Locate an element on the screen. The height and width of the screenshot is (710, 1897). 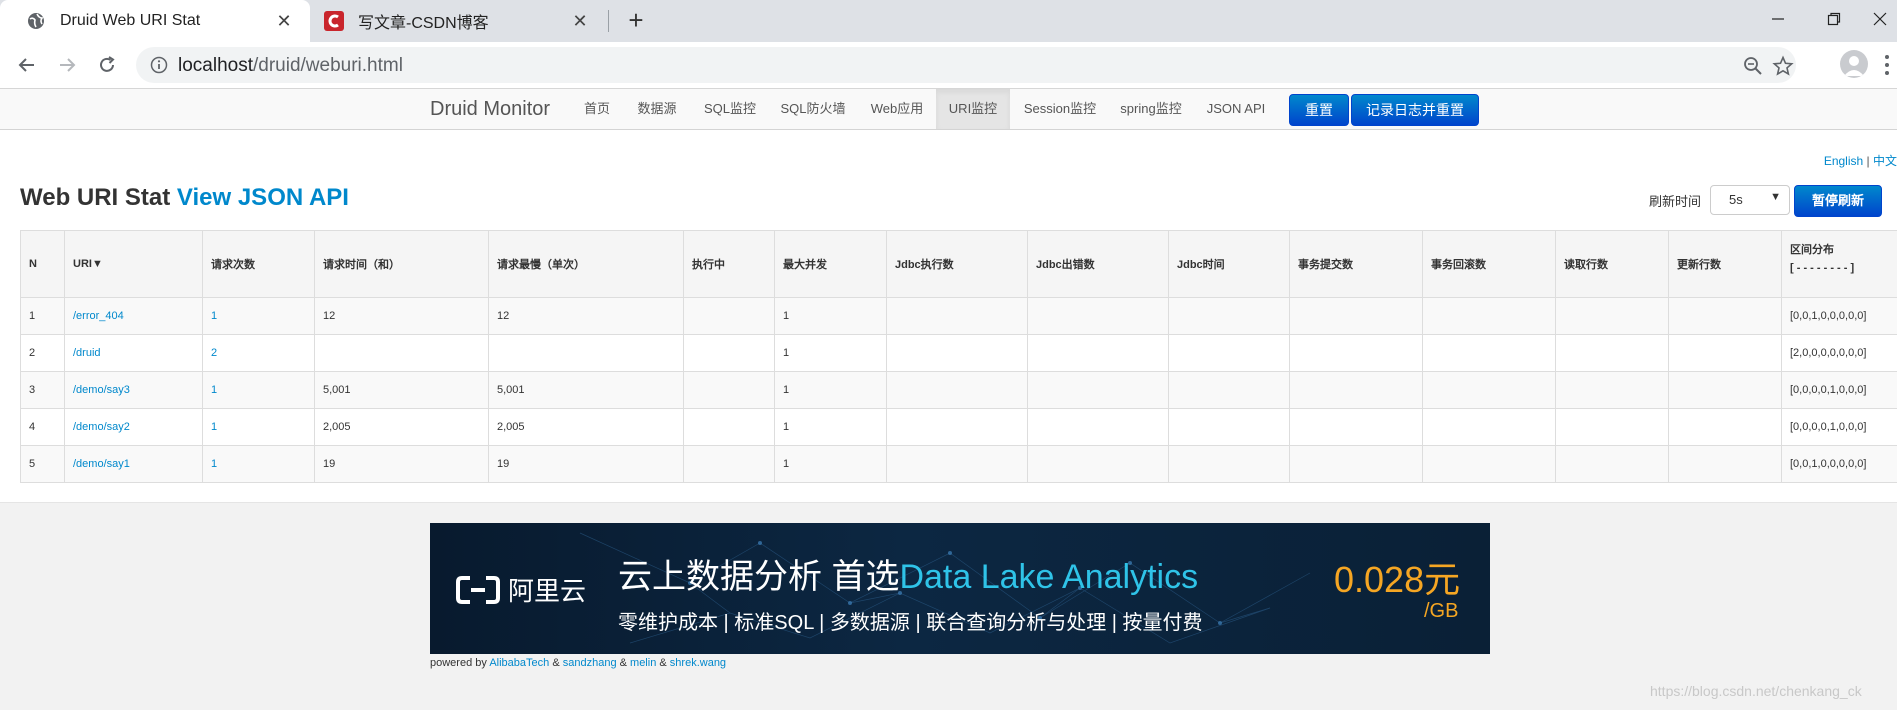
table-row: 3/demo/say3 1 5,001 5,001 1 [0,0,0,0,1,0,0,0] is located at coordinates (958, 390).